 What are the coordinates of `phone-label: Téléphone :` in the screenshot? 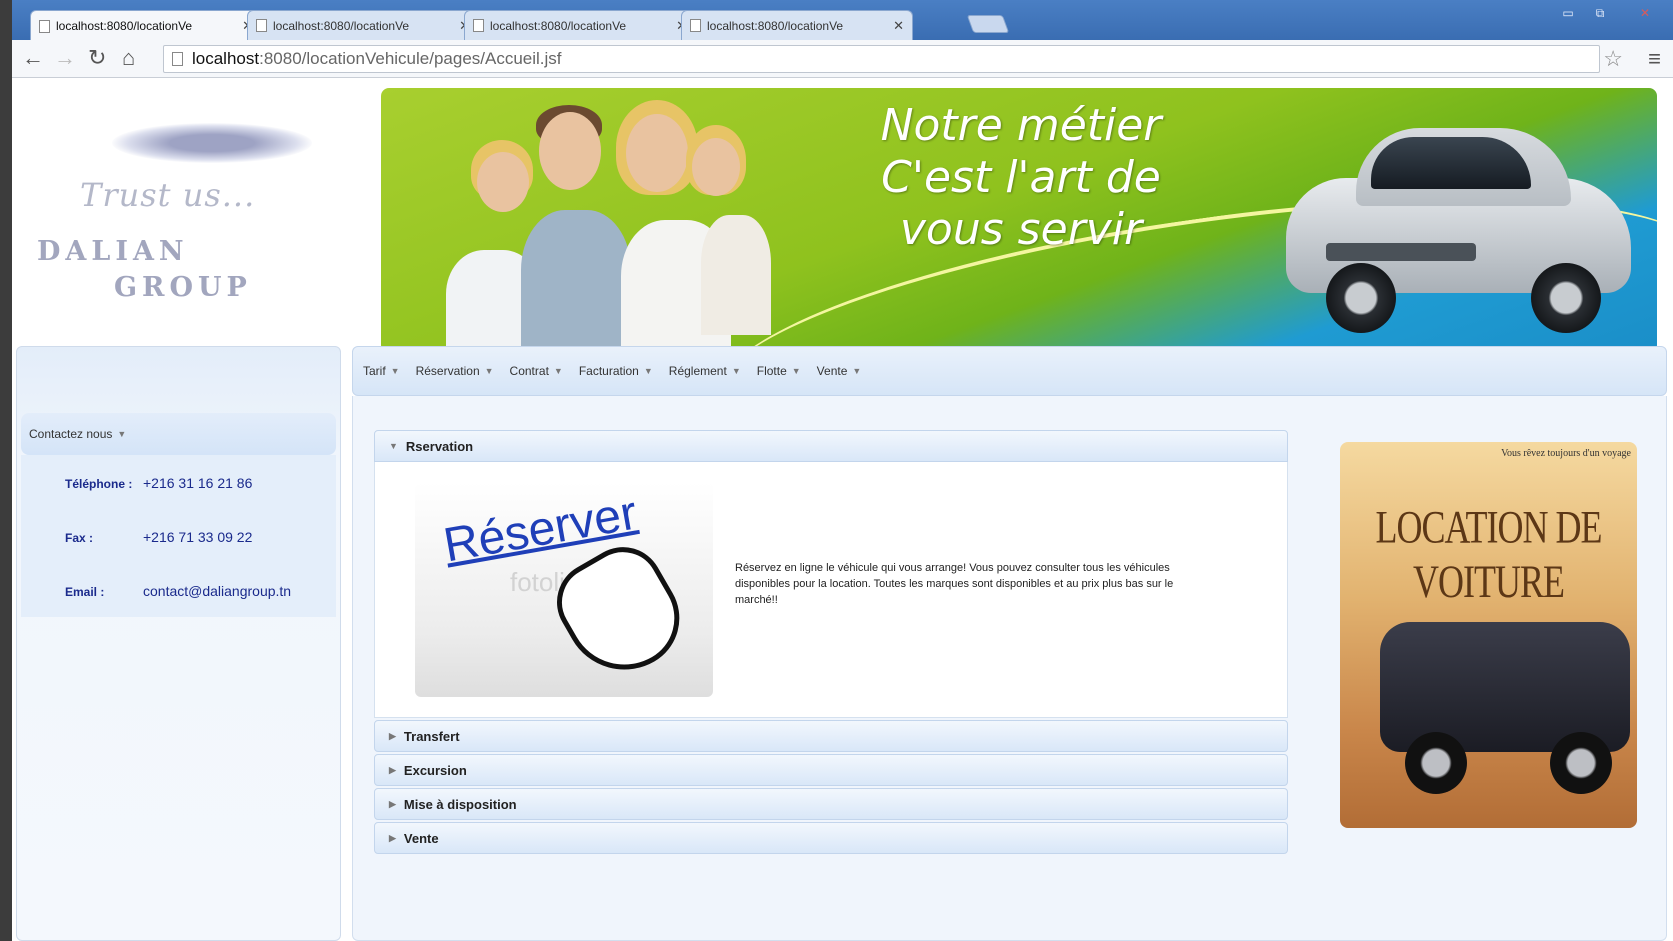 It's located at (99, 484).